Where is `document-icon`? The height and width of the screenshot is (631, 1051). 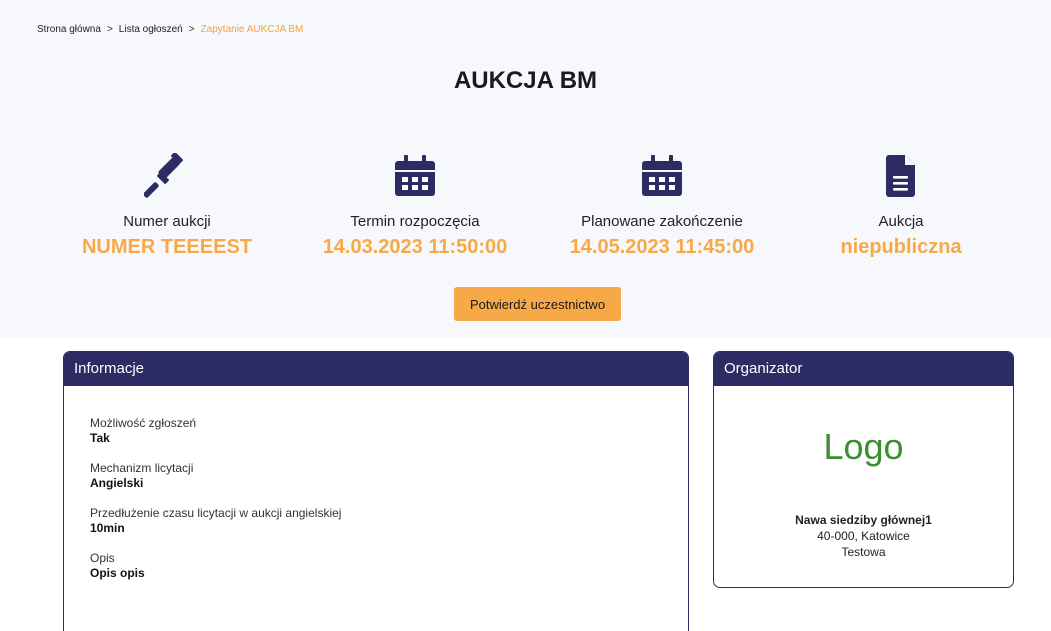
document-icon is located at coordinates (900, 176).